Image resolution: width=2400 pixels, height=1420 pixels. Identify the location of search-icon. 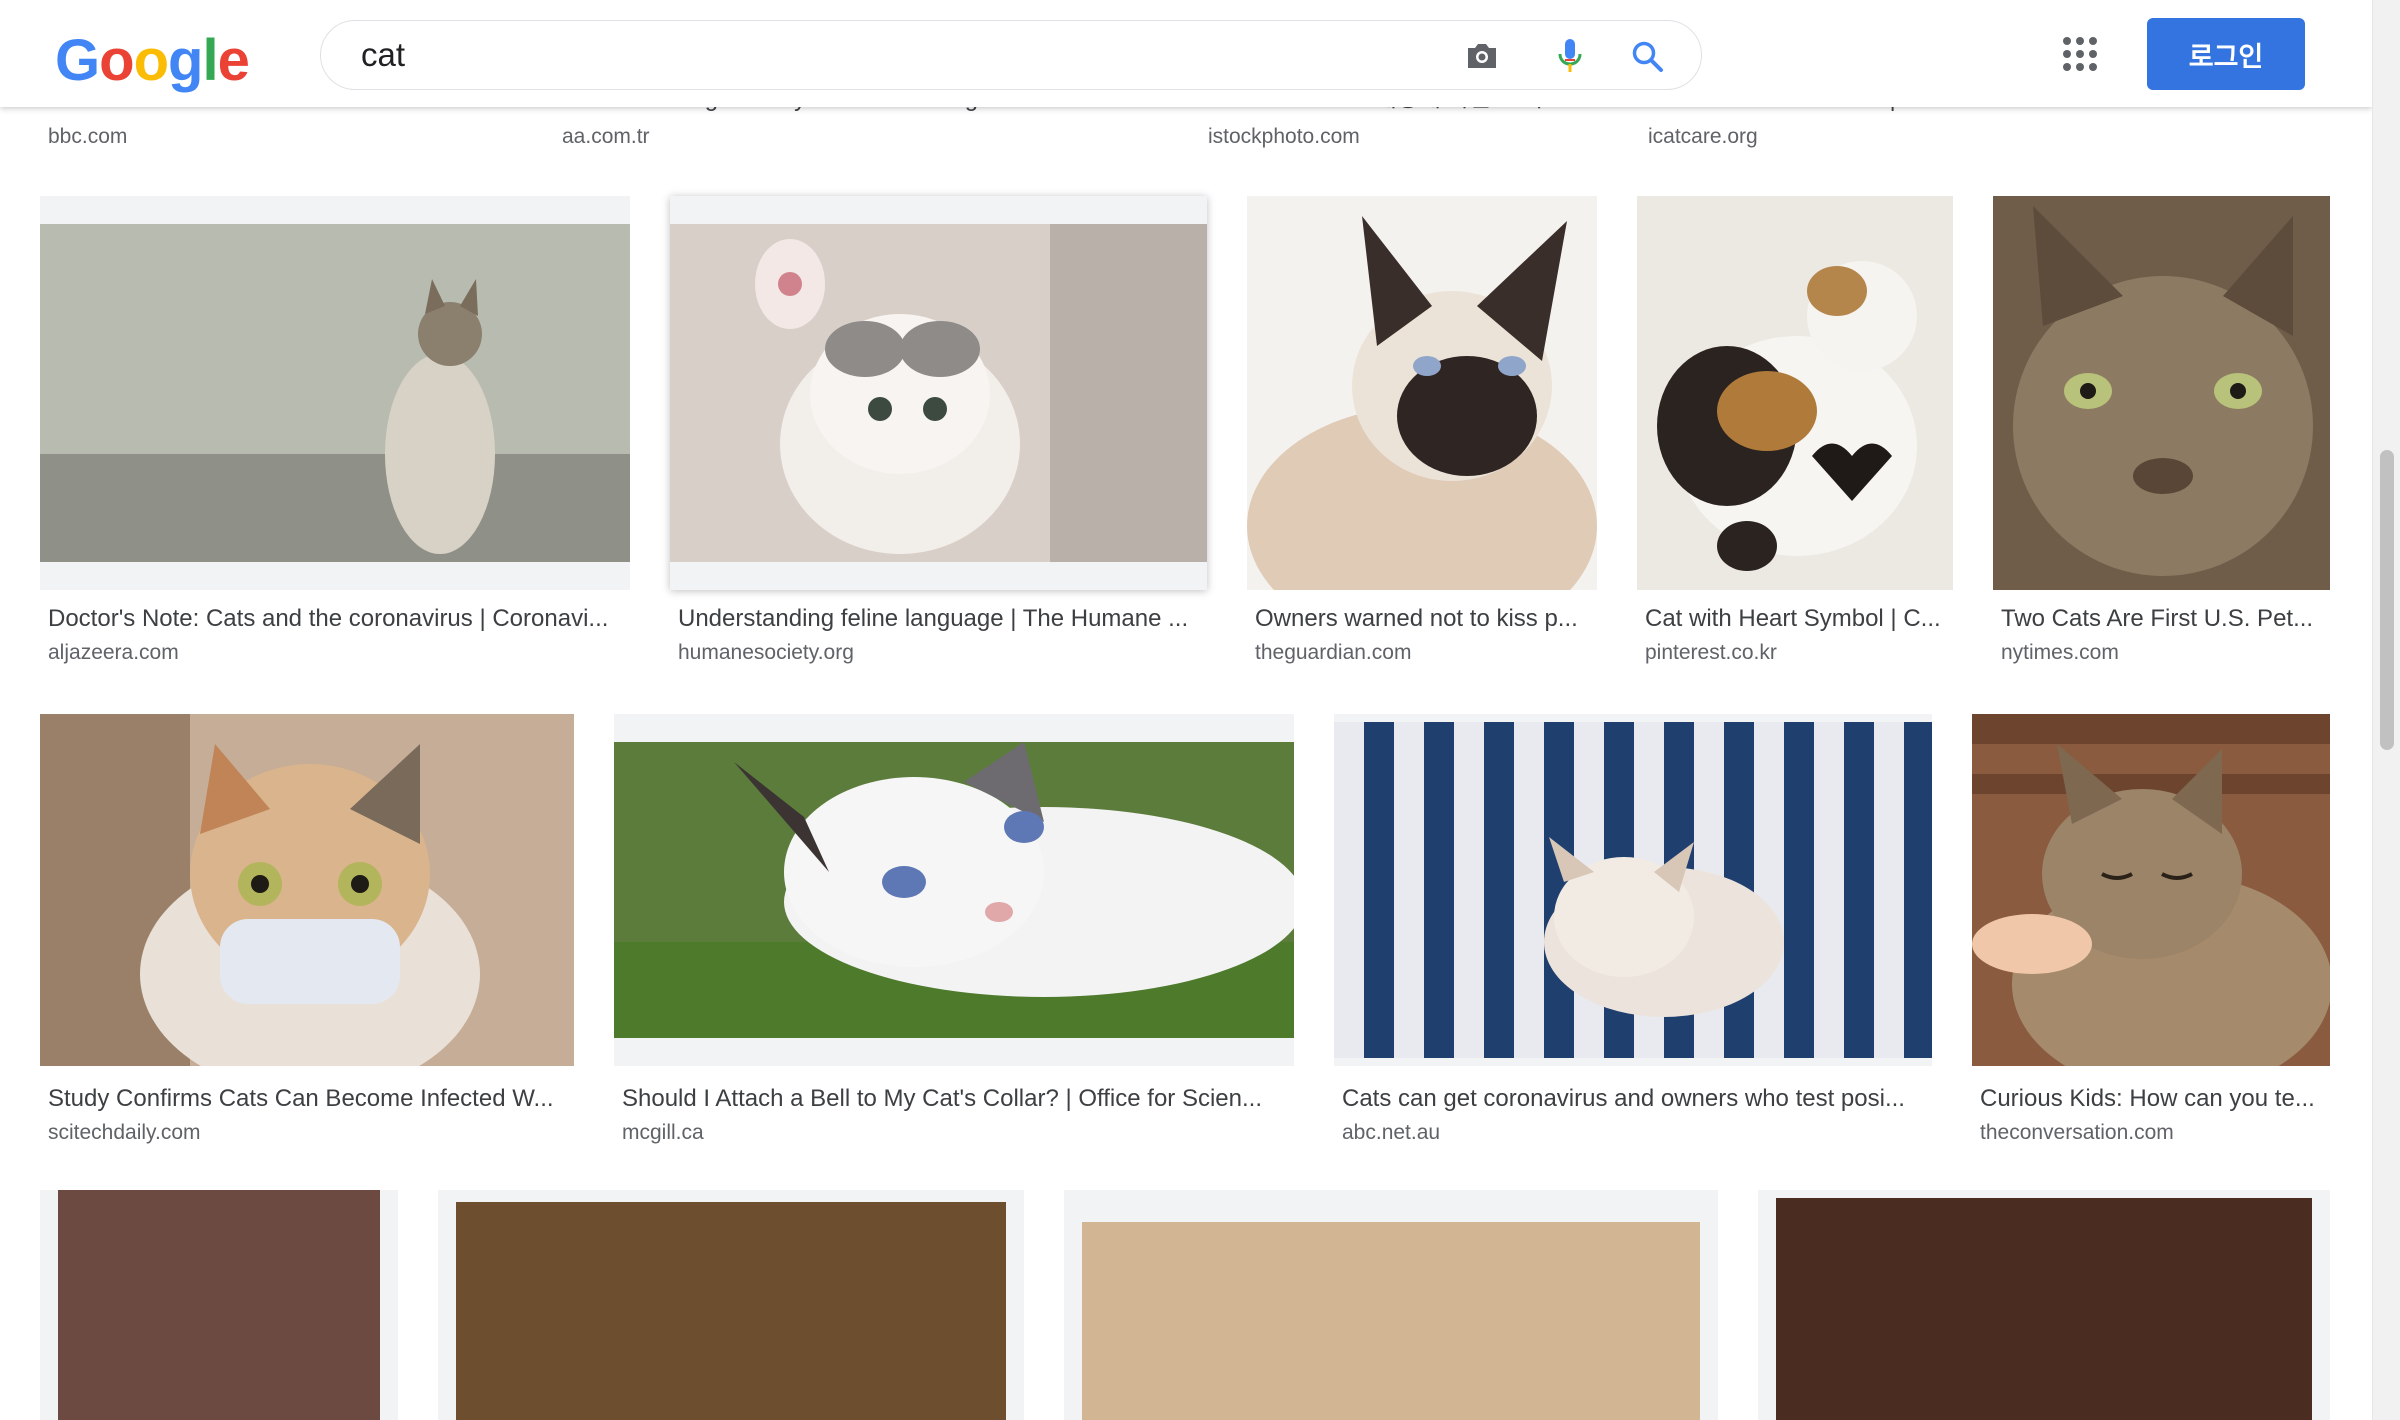
(1647, 56).